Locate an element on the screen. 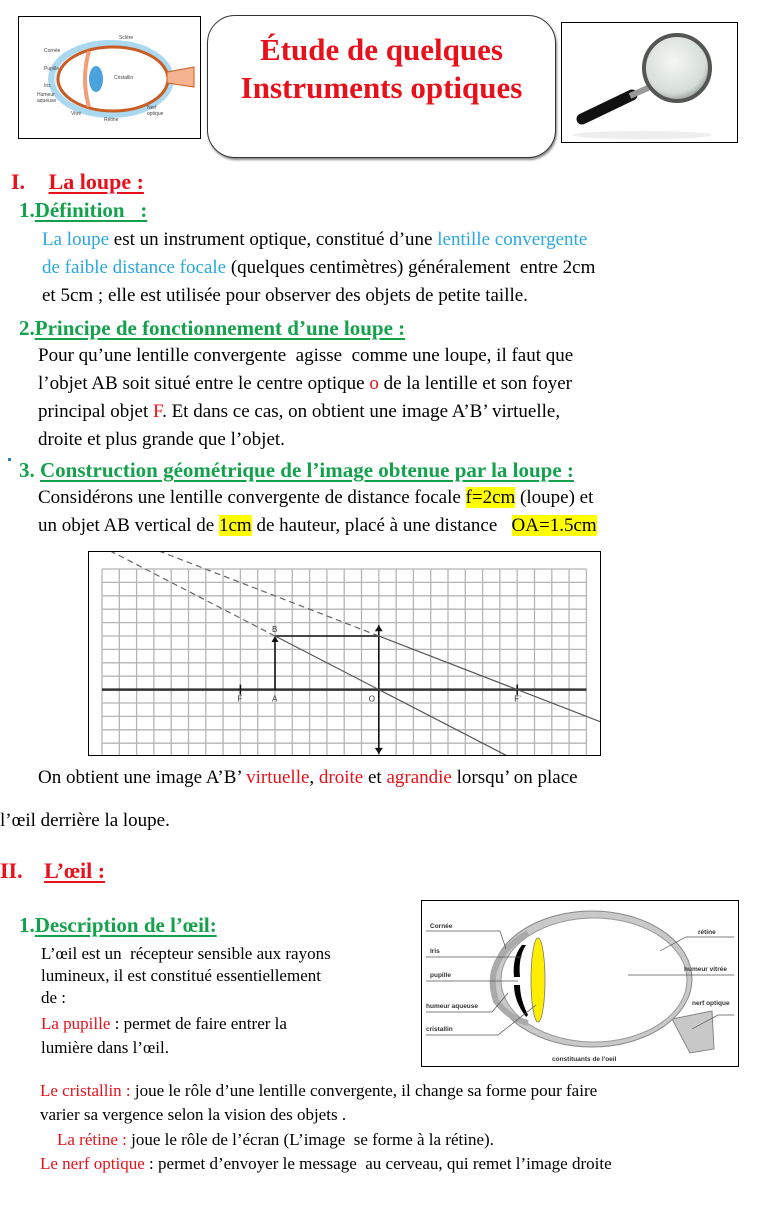 This screenshot has height=1210, width=758. eye-label-iris: Iris is located at coordinates (435, 951).